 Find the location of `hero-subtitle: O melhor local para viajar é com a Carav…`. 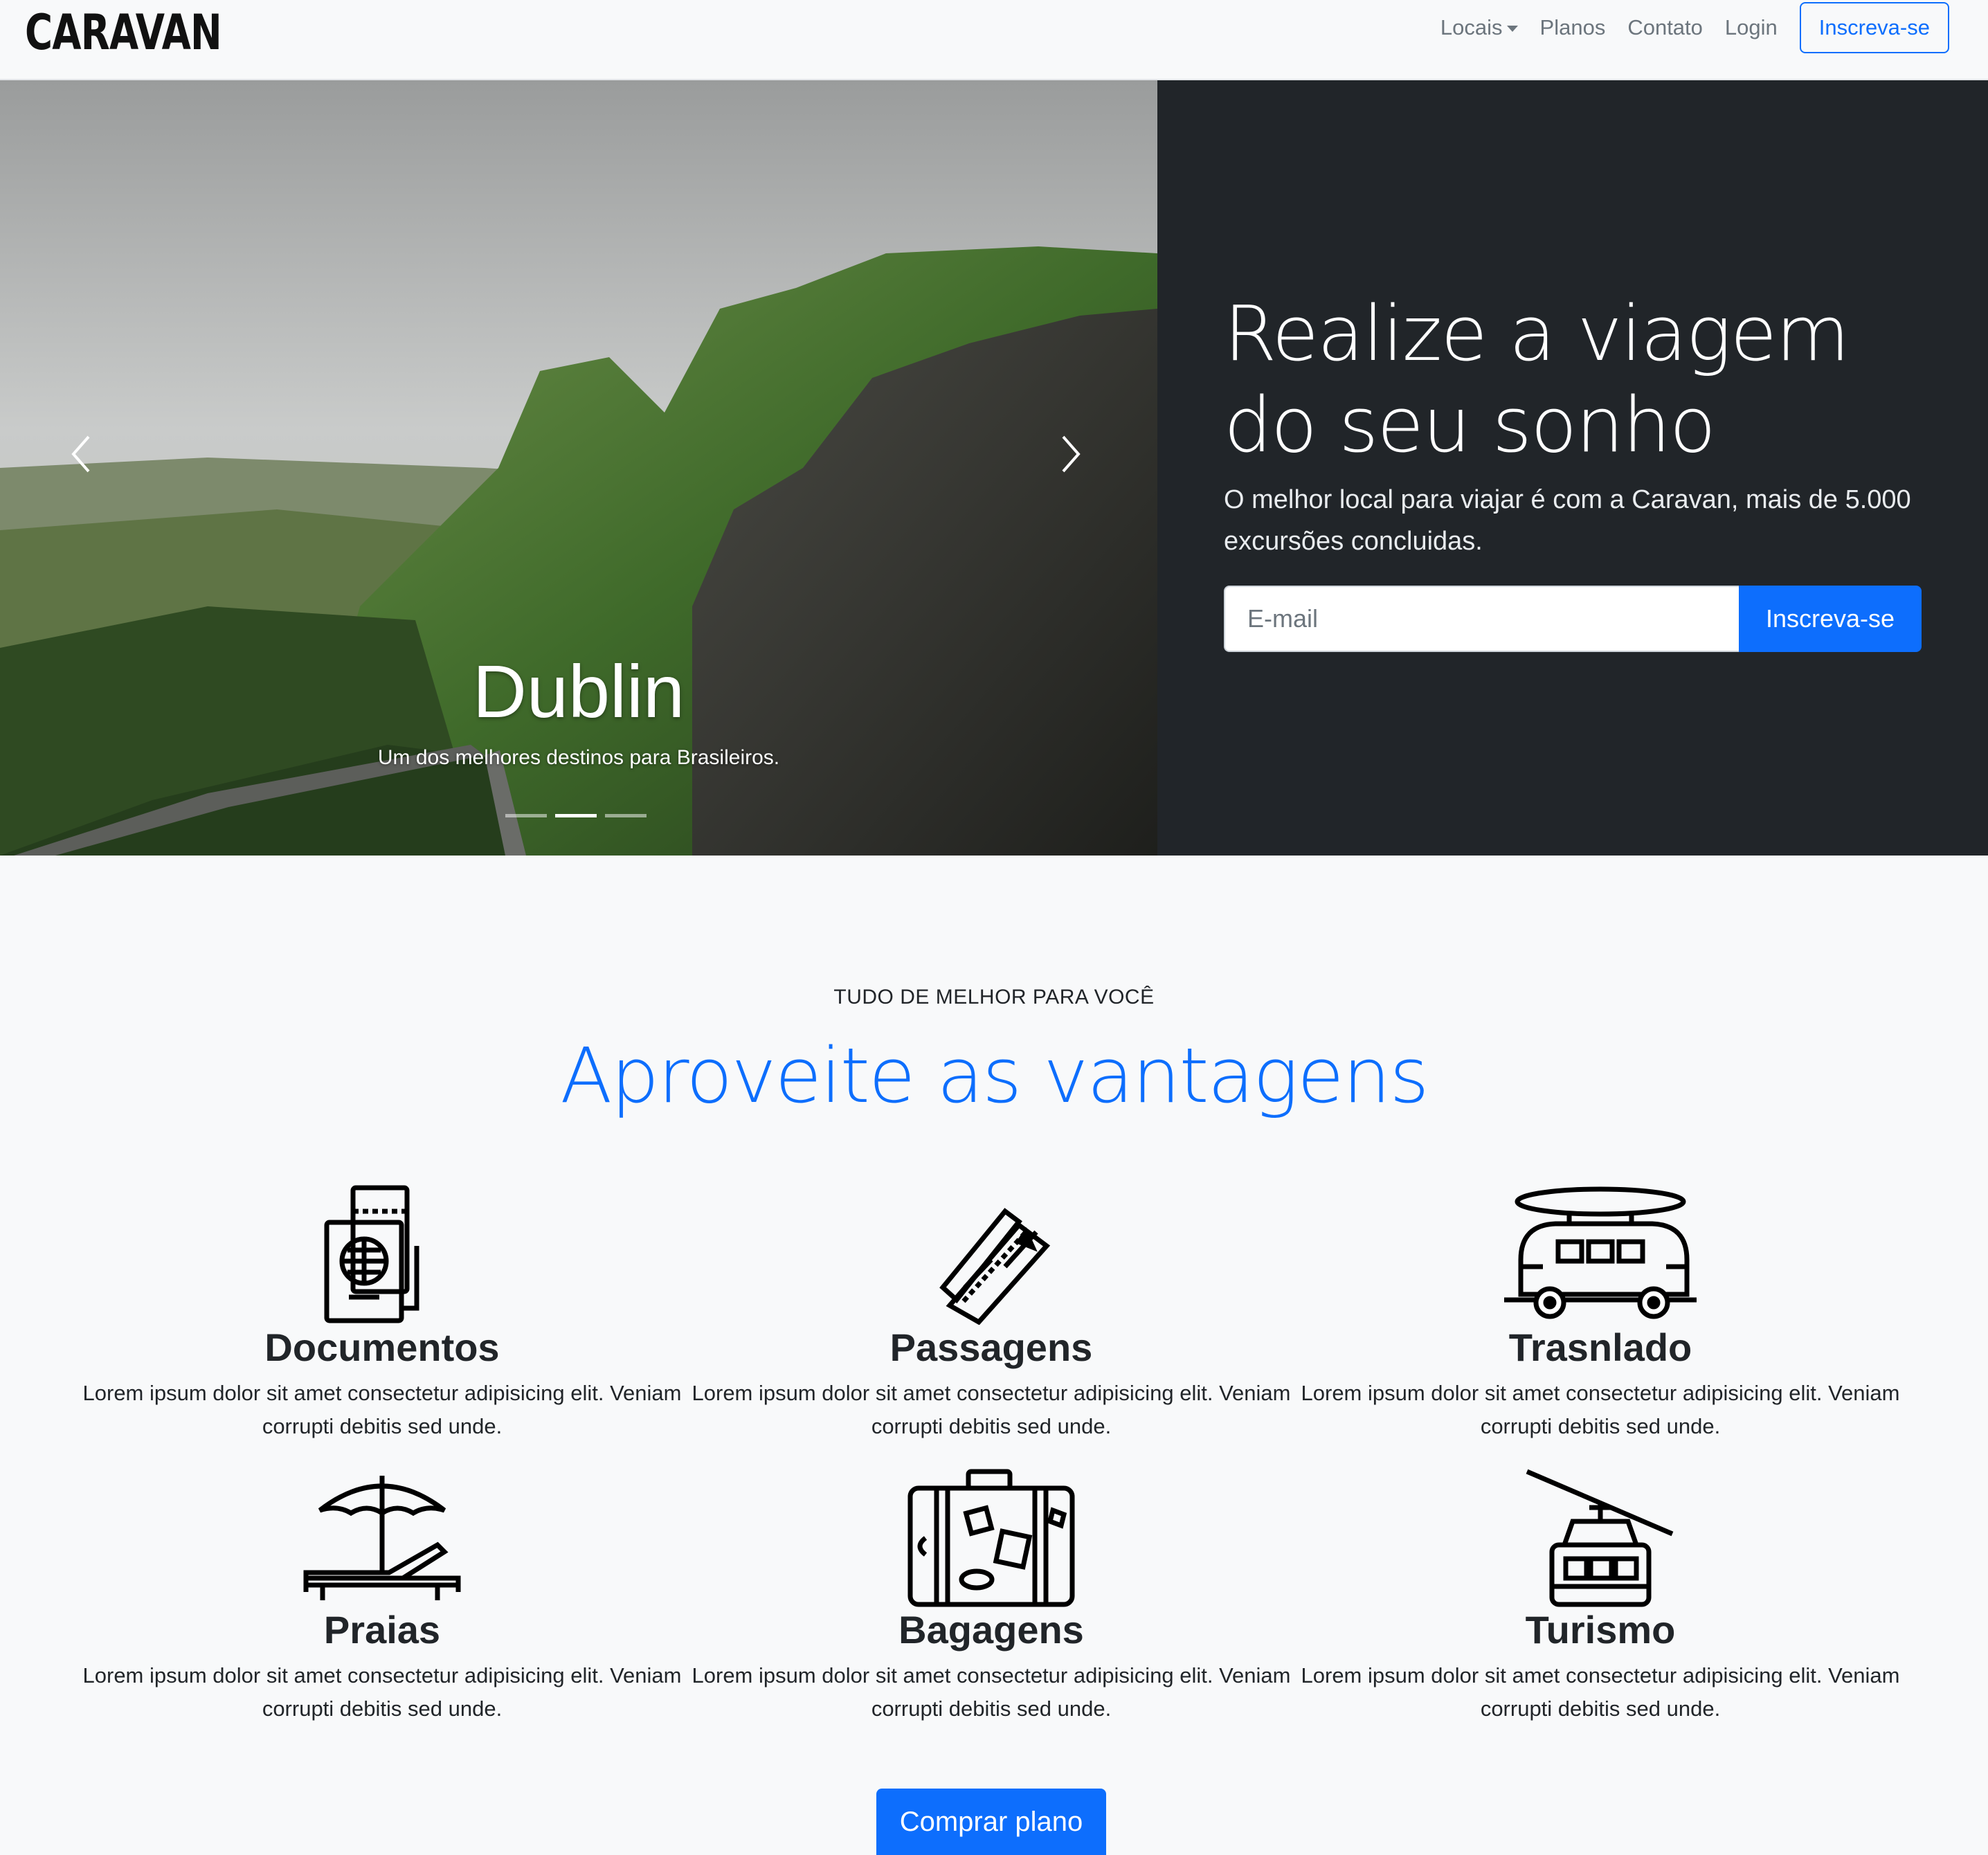

hero-subtitle: O melhor local para viajar é com a Carav… is located at coordinates (1567, 520).